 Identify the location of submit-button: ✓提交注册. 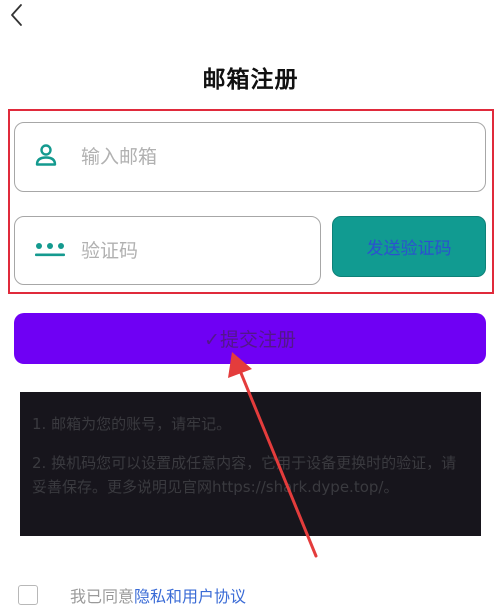
(250, 338).